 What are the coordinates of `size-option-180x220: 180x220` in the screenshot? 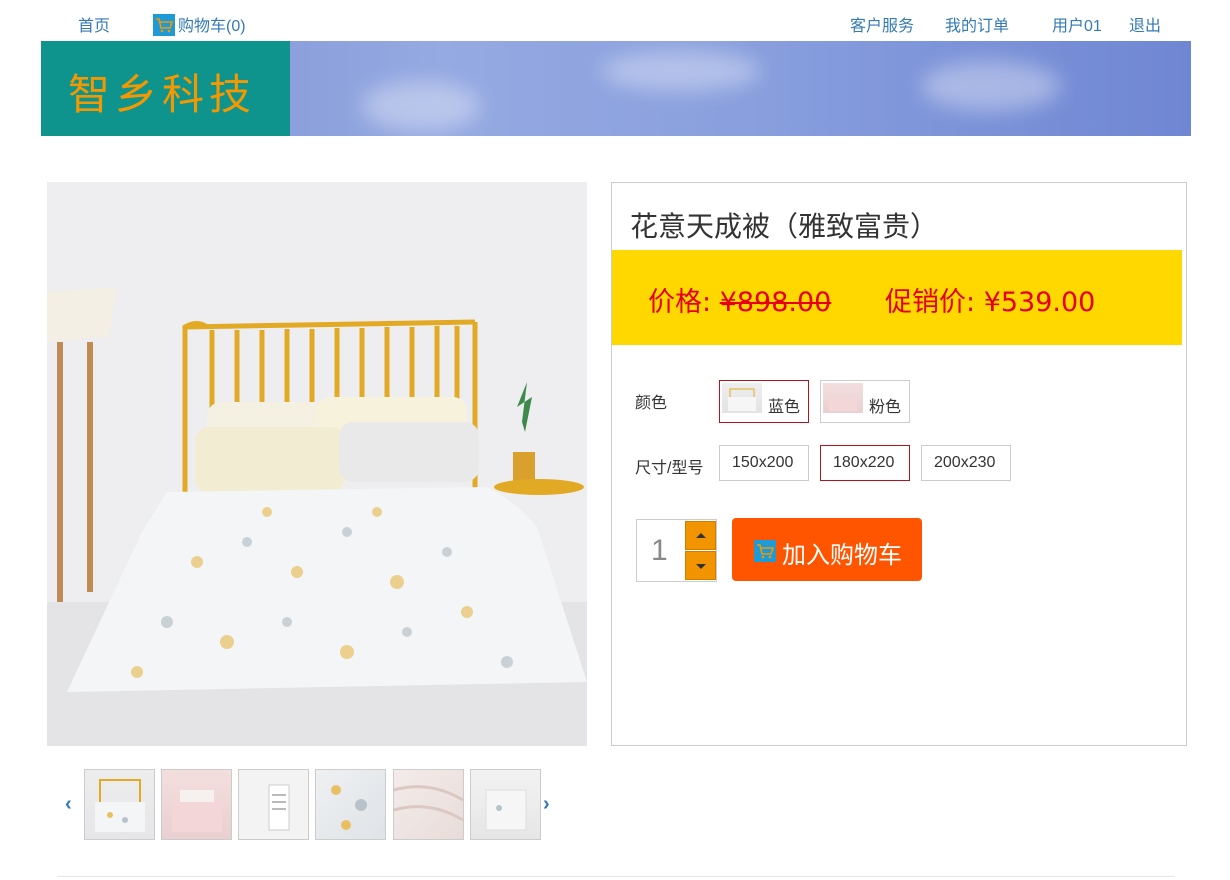 It's located at (865, 463).